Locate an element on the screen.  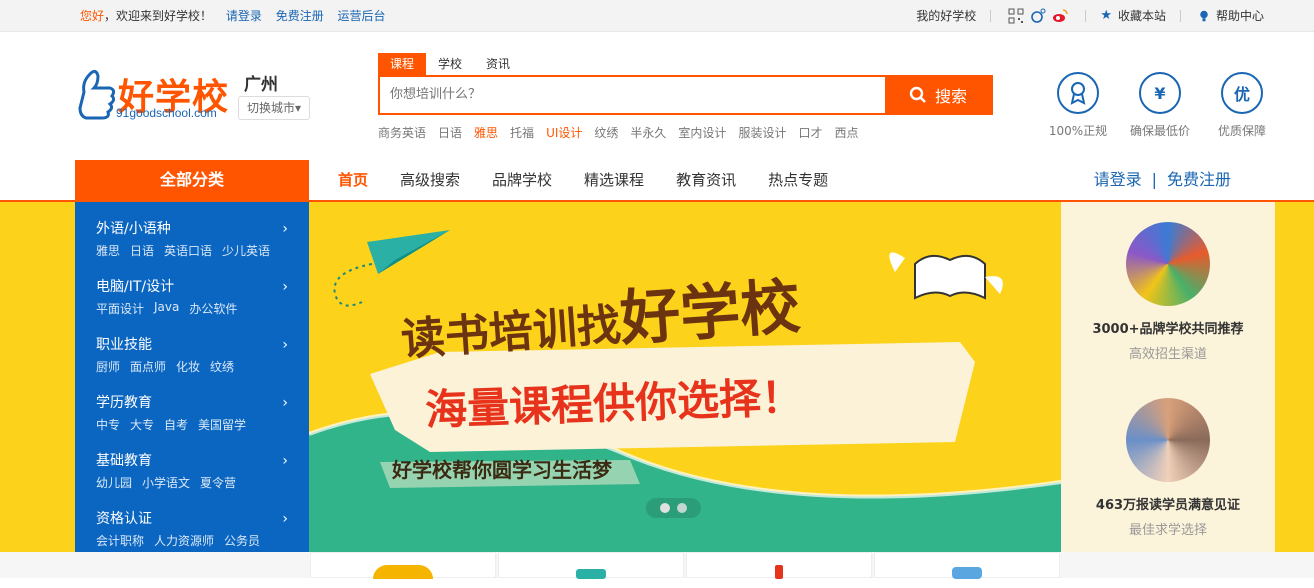
nav-featured-courses: 精选课程 is located at coordinates (614, 180).